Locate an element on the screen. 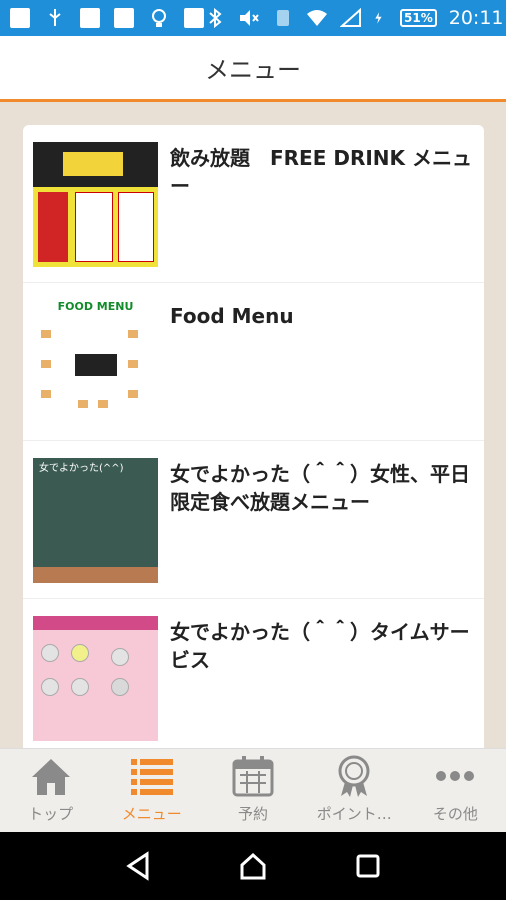 This screenshot has width=506, height=900. tab-label: その他 is located at coordinates (455, 814).